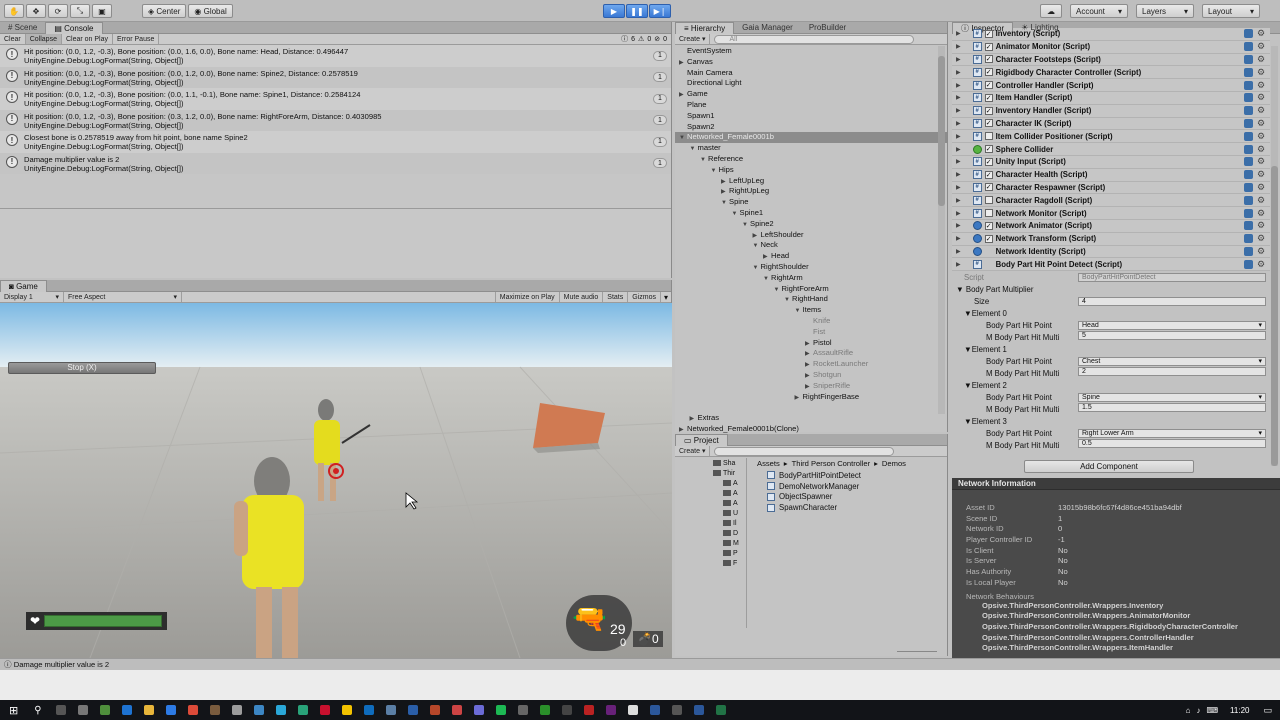 The image size is (1280, 720). What do you see at coordinates (831, 463) in the screenshot?
I see `breadcrumb-third-person-controller: Third Person Controller` at bounding box center [831, 463].